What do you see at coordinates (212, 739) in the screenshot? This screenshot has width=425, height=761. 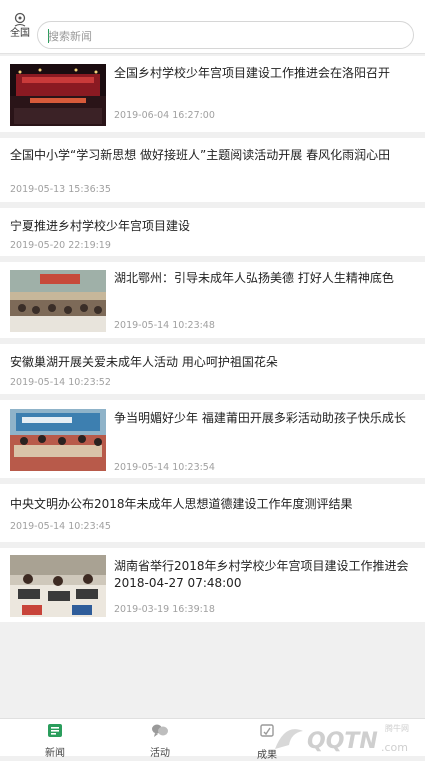 I see `bottom-nav: 新闻 活动 成果 QQTN .com 腾牛网` at bounding box center [212, 739].